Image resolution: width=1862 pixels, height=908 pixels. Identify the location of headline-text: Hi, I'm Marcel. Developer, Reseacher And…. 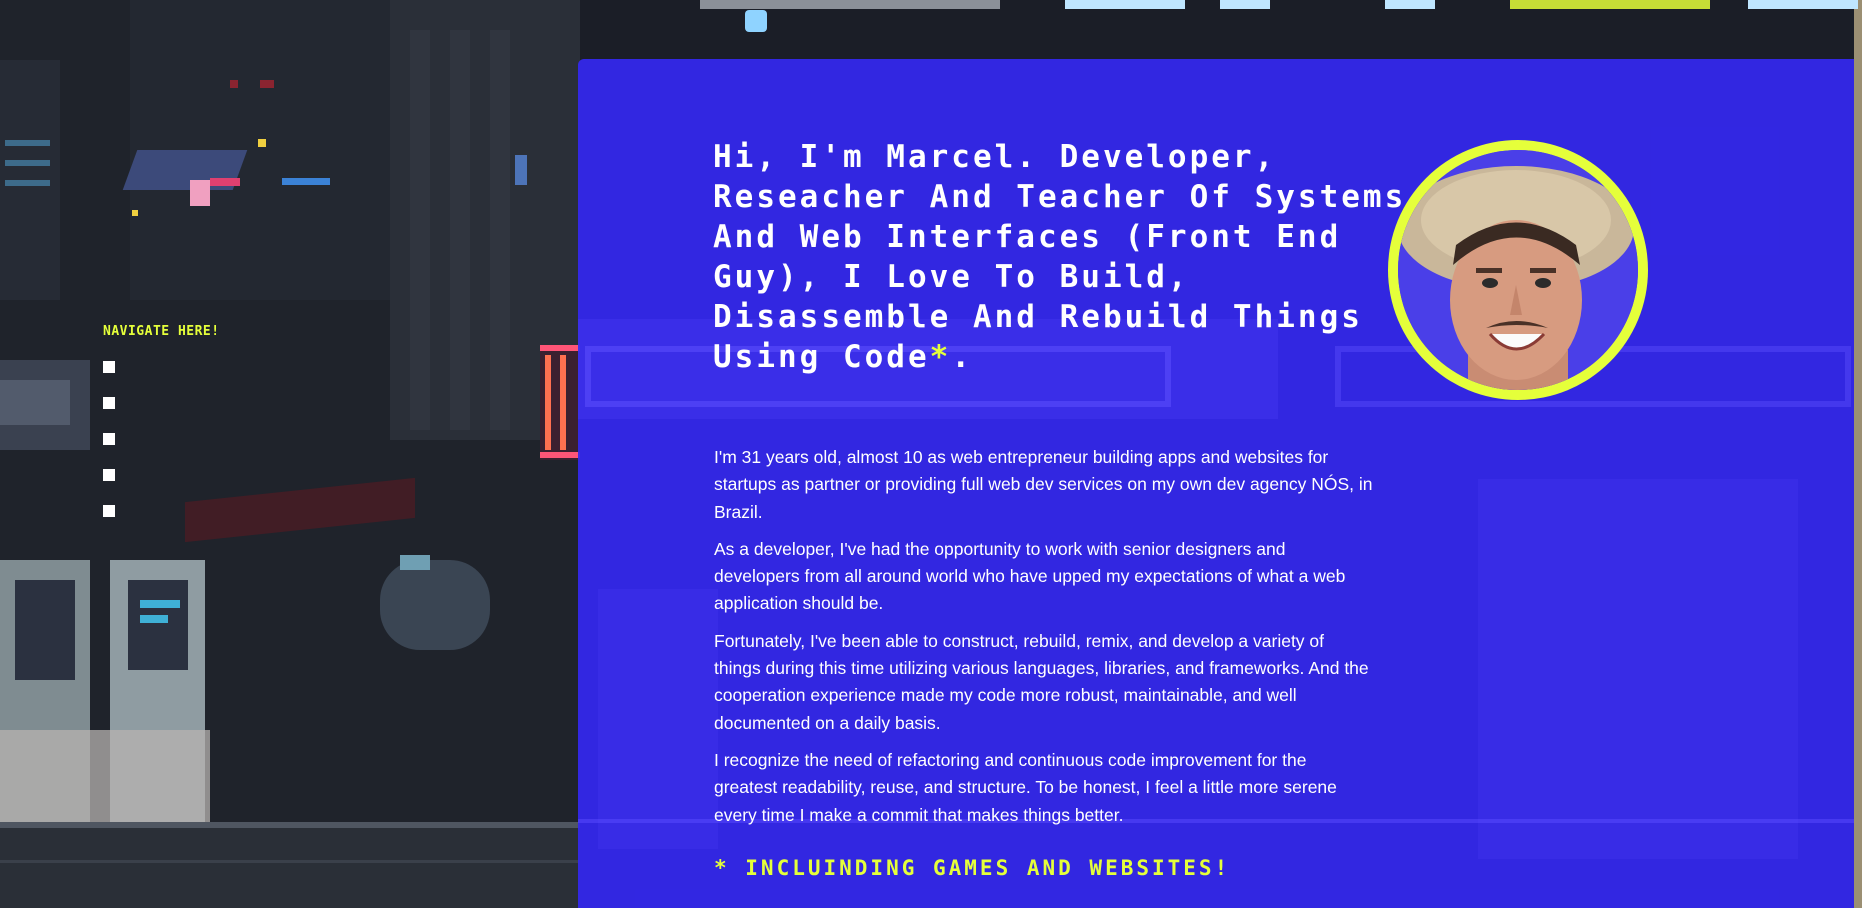
(1060, 257).